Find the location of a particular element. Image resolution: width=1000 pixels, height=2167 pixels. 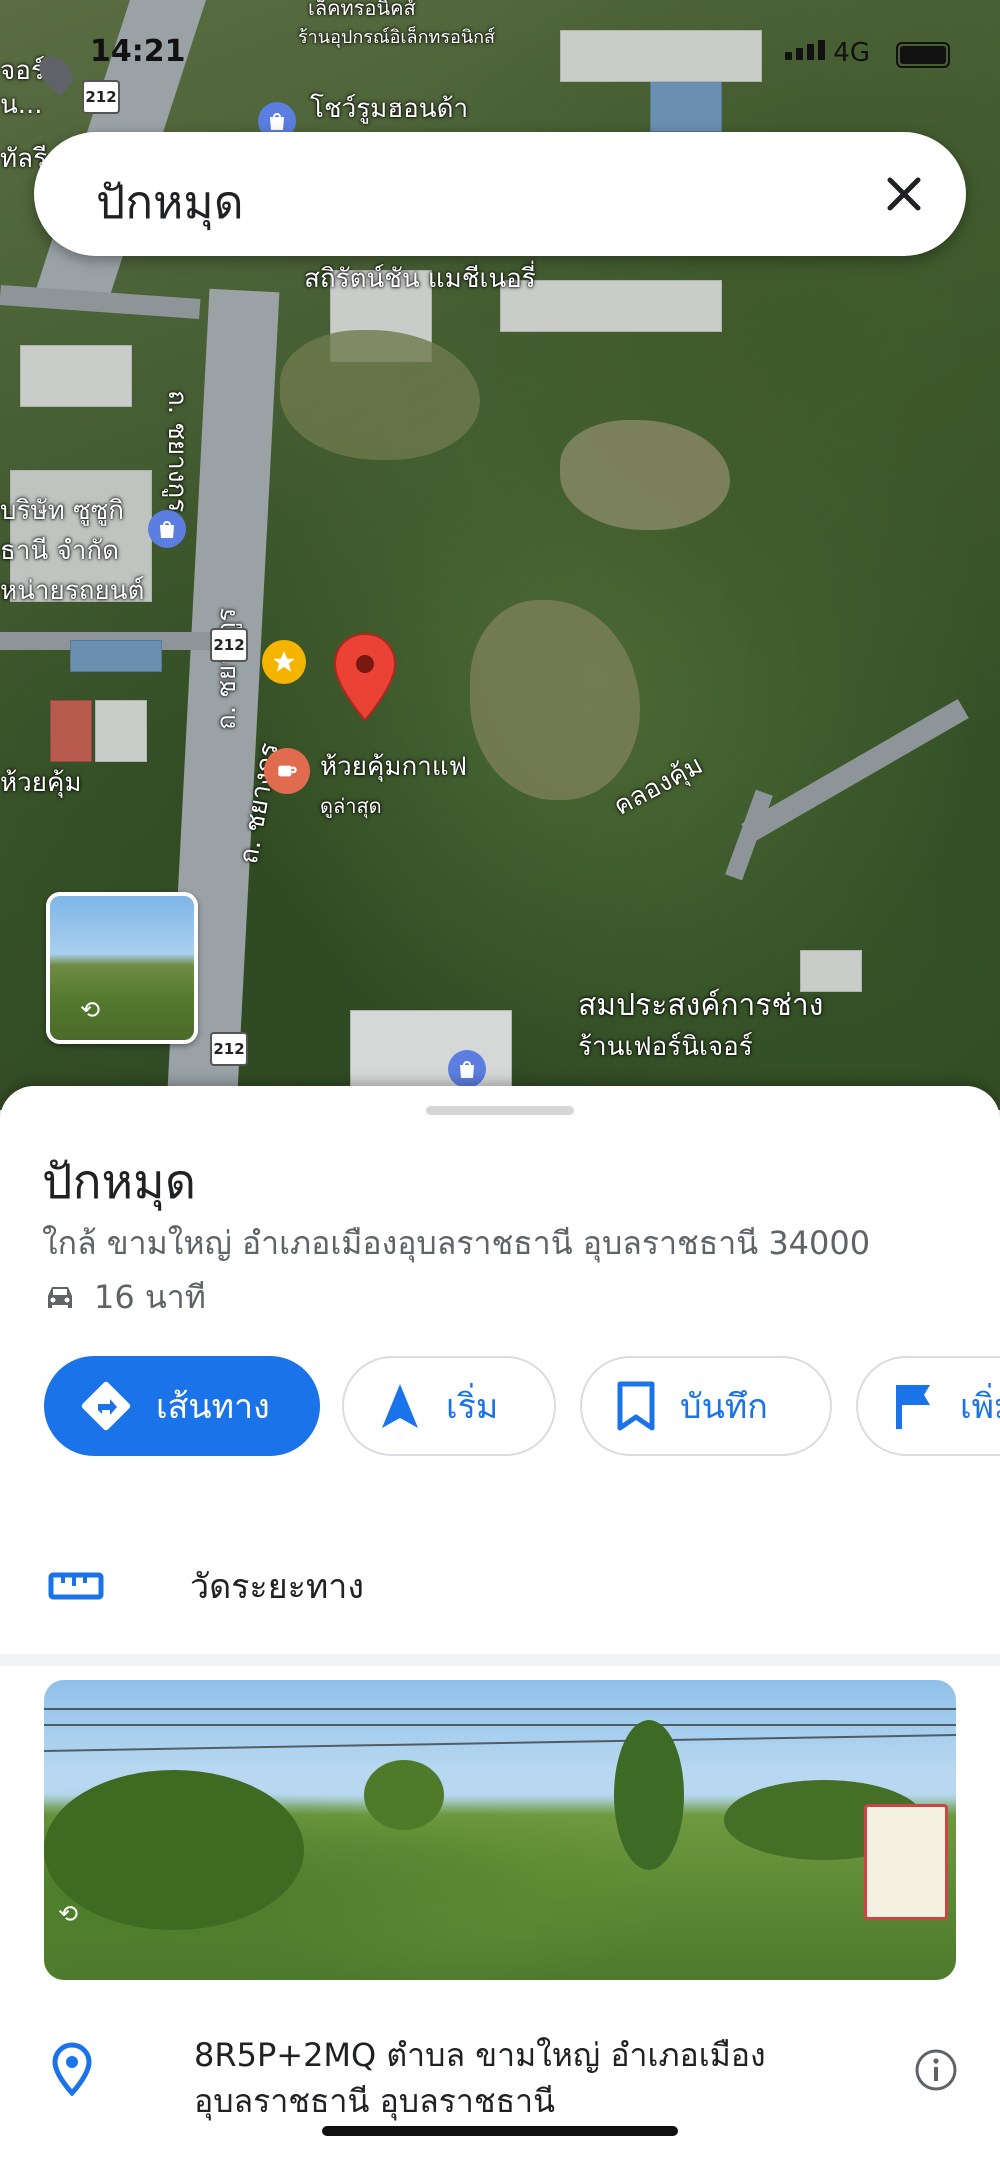

search-bar: ปักหมุด is located at coordinates (500, 194).